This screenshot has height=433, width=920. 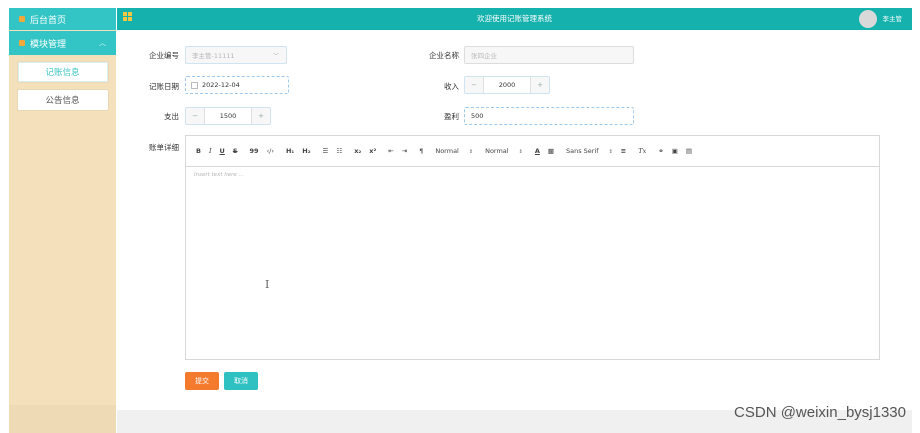 I want to click on indent-button: ⇥, so click(x=404, y=151).